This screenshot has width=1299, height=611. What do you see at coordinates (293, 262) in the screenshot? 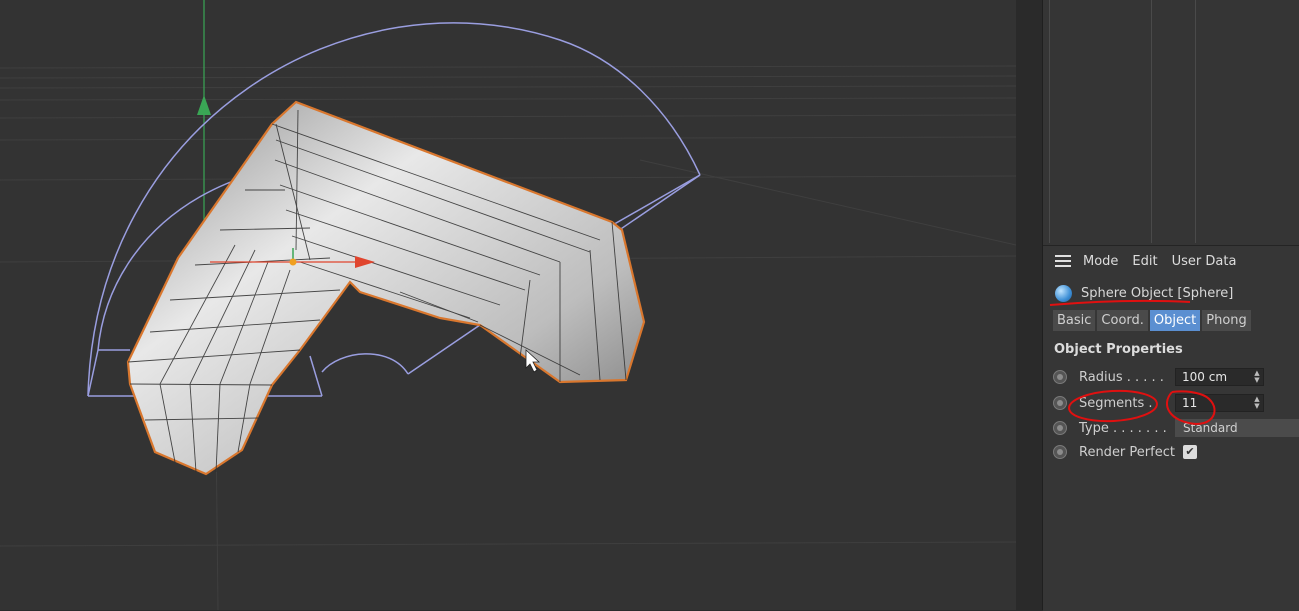
I see `object-axis-center-icon` at bounding box center [293, 262].